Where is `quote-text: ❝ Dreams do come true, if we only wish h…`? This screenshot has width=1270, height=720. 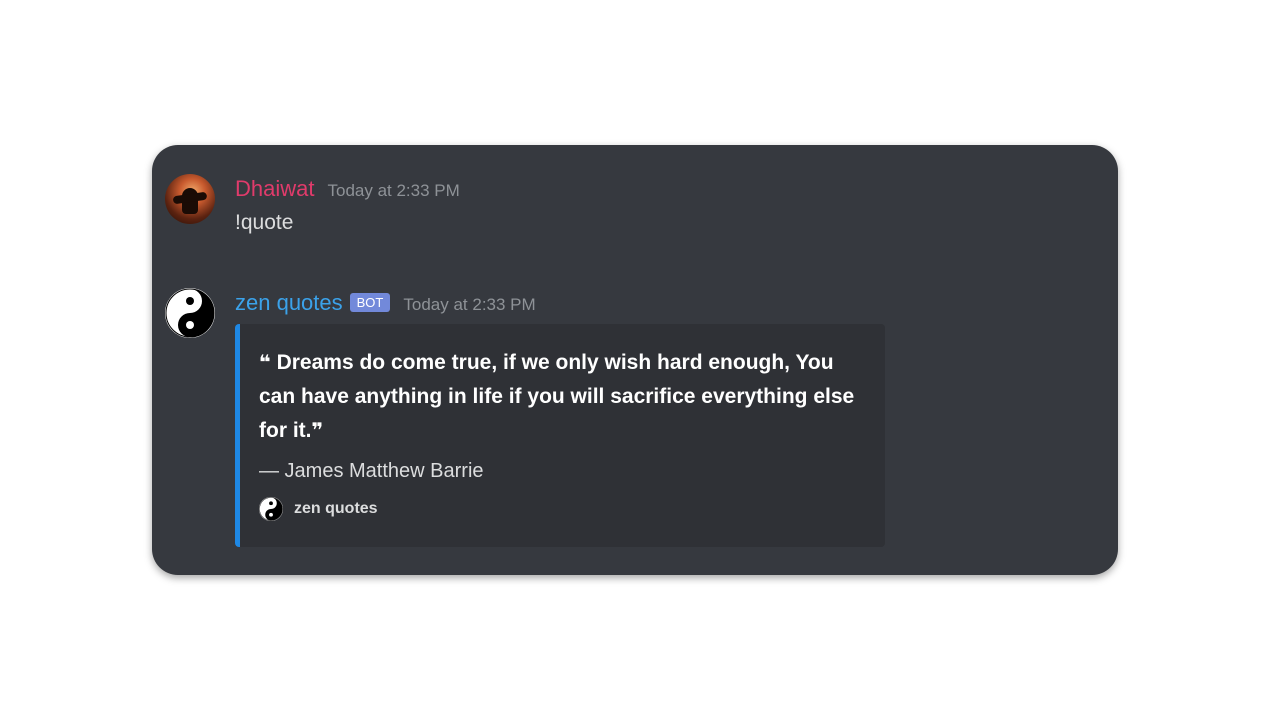 quote-text: ❝ Dreams do come true, if we only wish h… is located at coordinates (559, 397).